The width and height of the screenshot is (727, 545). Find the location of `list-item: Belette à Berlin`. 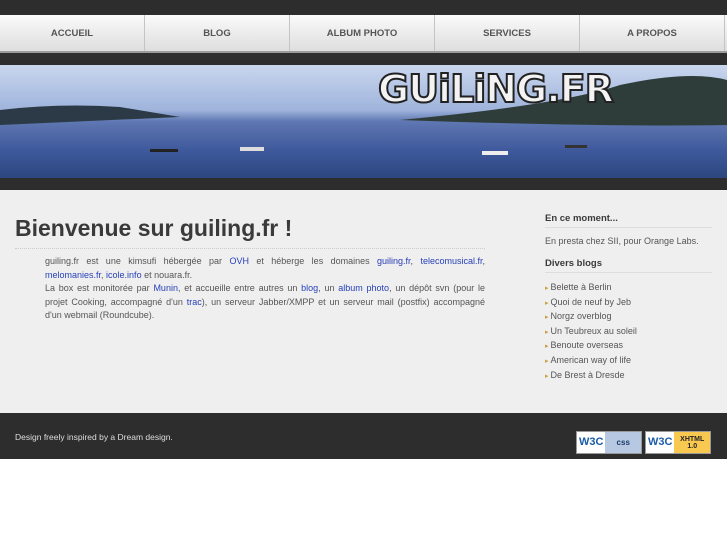

list-item: Belette à Berlin is located at coordinates (628, 288).